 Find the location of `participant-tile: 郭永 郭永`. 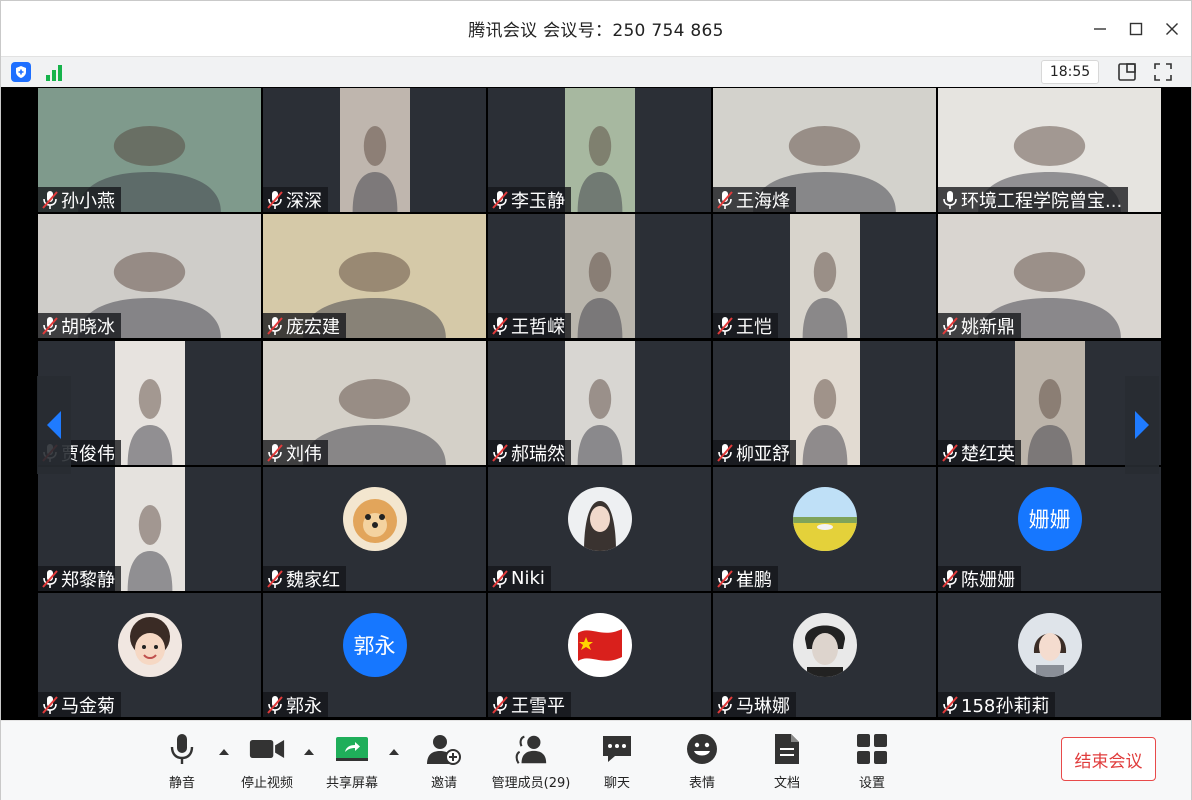

participant-tile: 郭永 郭永 is located at coordinates (374, 655).